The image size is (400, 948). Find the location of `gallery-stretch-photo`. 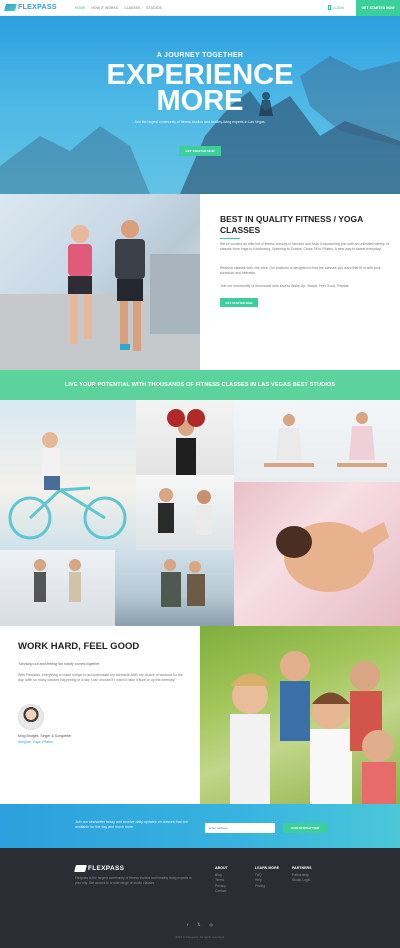

gallery-stretch-photo is located at coordinates (317, 554).